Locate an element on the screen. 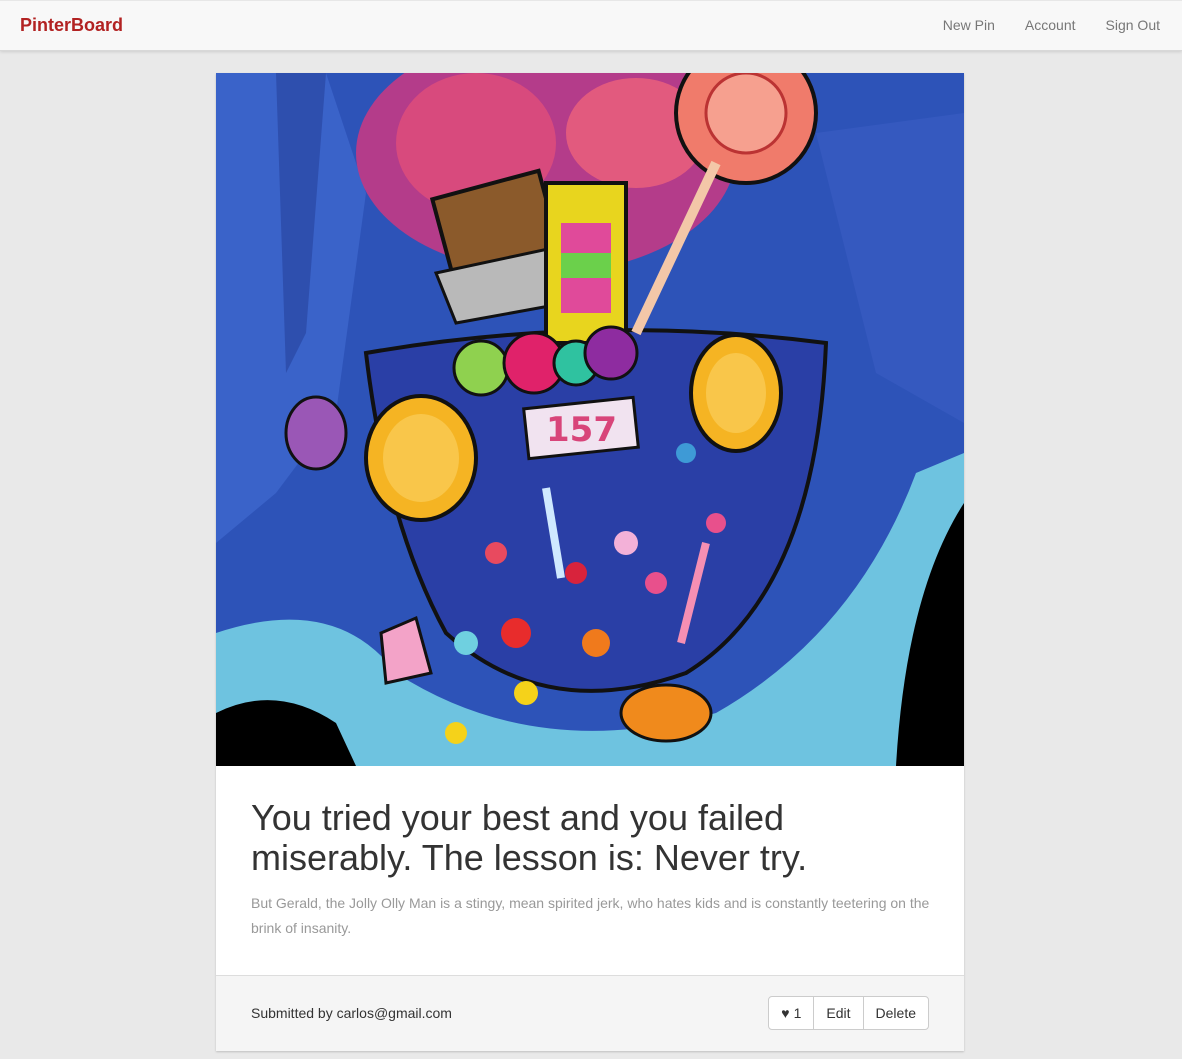  nav-links: New Pin Account Sign Out is located at coordinates (1036, 25).